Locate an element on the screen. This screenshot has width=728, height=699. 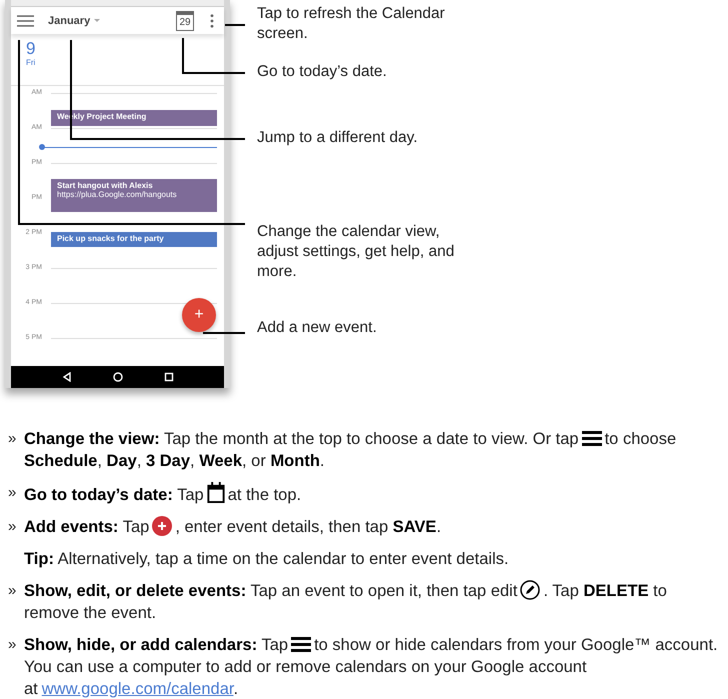
day-number: 9 is located at coordinates (31, 49).